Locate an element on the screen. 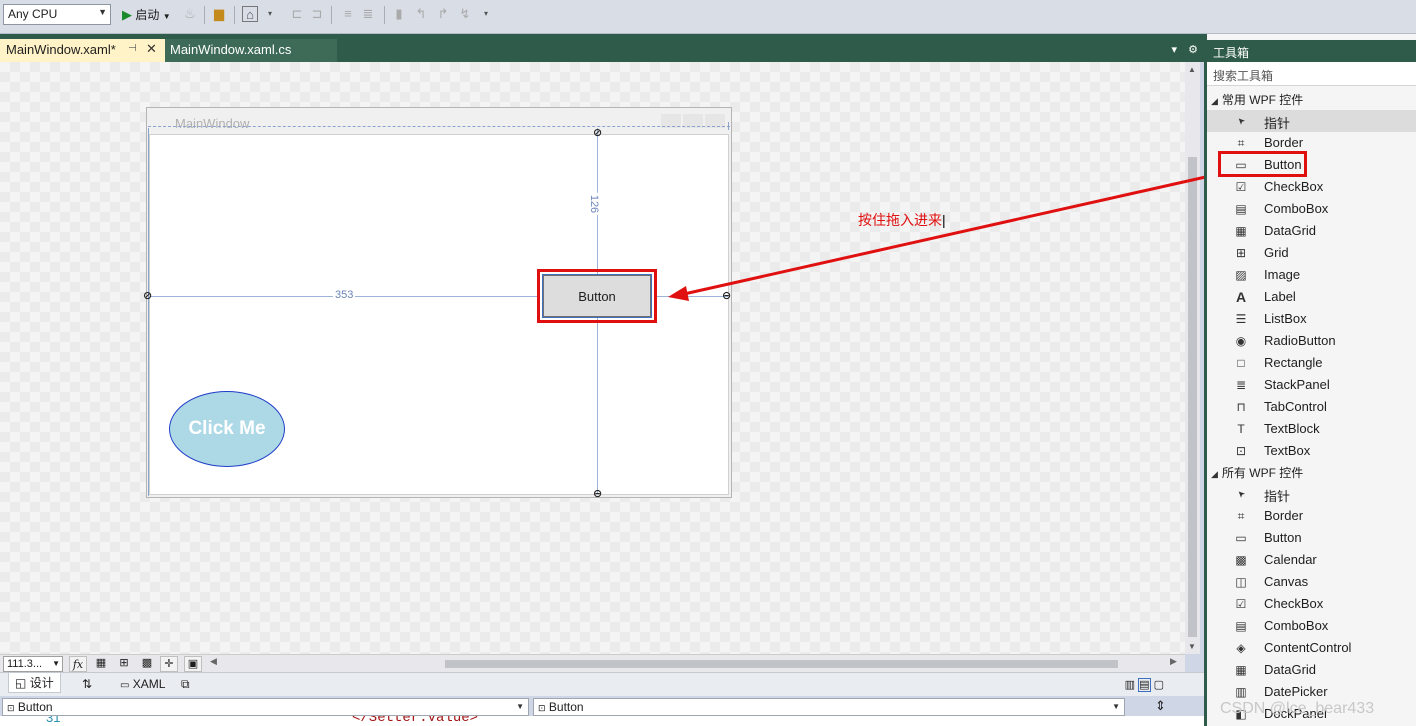  snap-lines-icon: ✛ is located at coordinates (169, 664).